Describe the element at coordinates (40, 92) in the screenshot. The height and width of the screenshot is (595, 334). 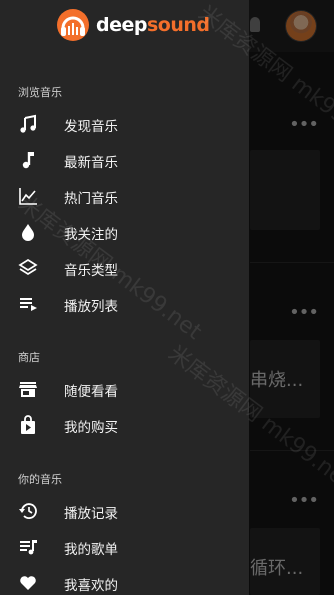
I see `section-title-browse: 浏览音乐` at that location.